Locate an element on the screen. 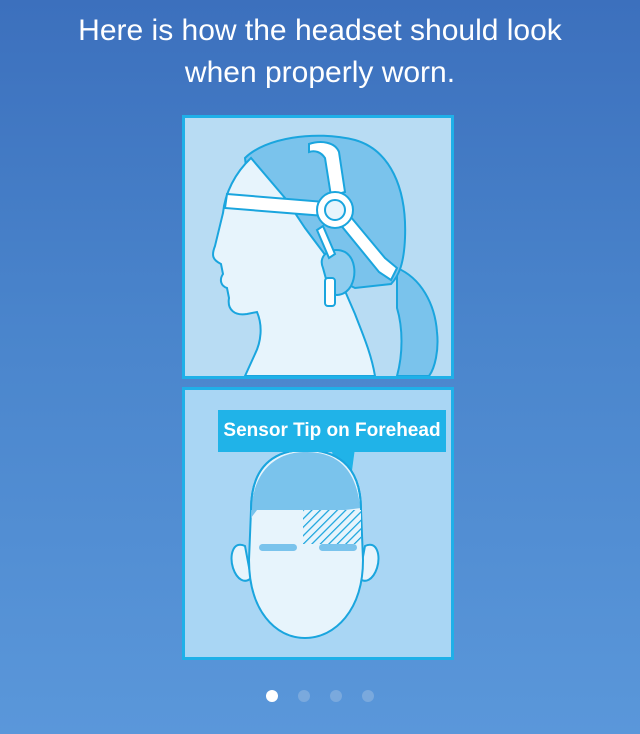 Image resolution: width=640 pixels, height=734 pixels. page-indicator is located at coordinates (320, 698).